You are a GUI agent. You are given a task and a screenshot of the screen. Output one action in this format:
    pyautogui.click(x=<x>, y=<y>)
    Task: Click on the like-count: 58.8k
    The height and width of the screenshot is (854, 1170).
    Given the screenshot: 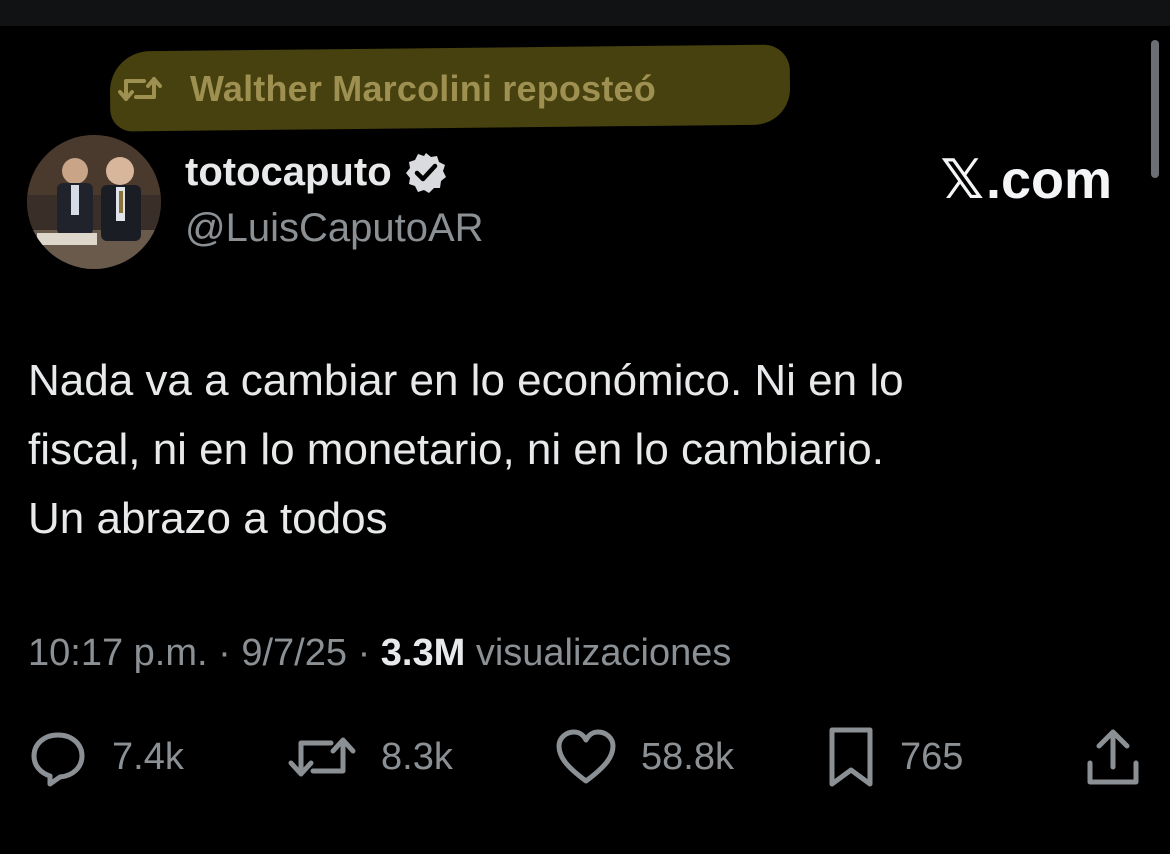 What is the action you would take?
    pyautogui.click(x=687, y=756)
    